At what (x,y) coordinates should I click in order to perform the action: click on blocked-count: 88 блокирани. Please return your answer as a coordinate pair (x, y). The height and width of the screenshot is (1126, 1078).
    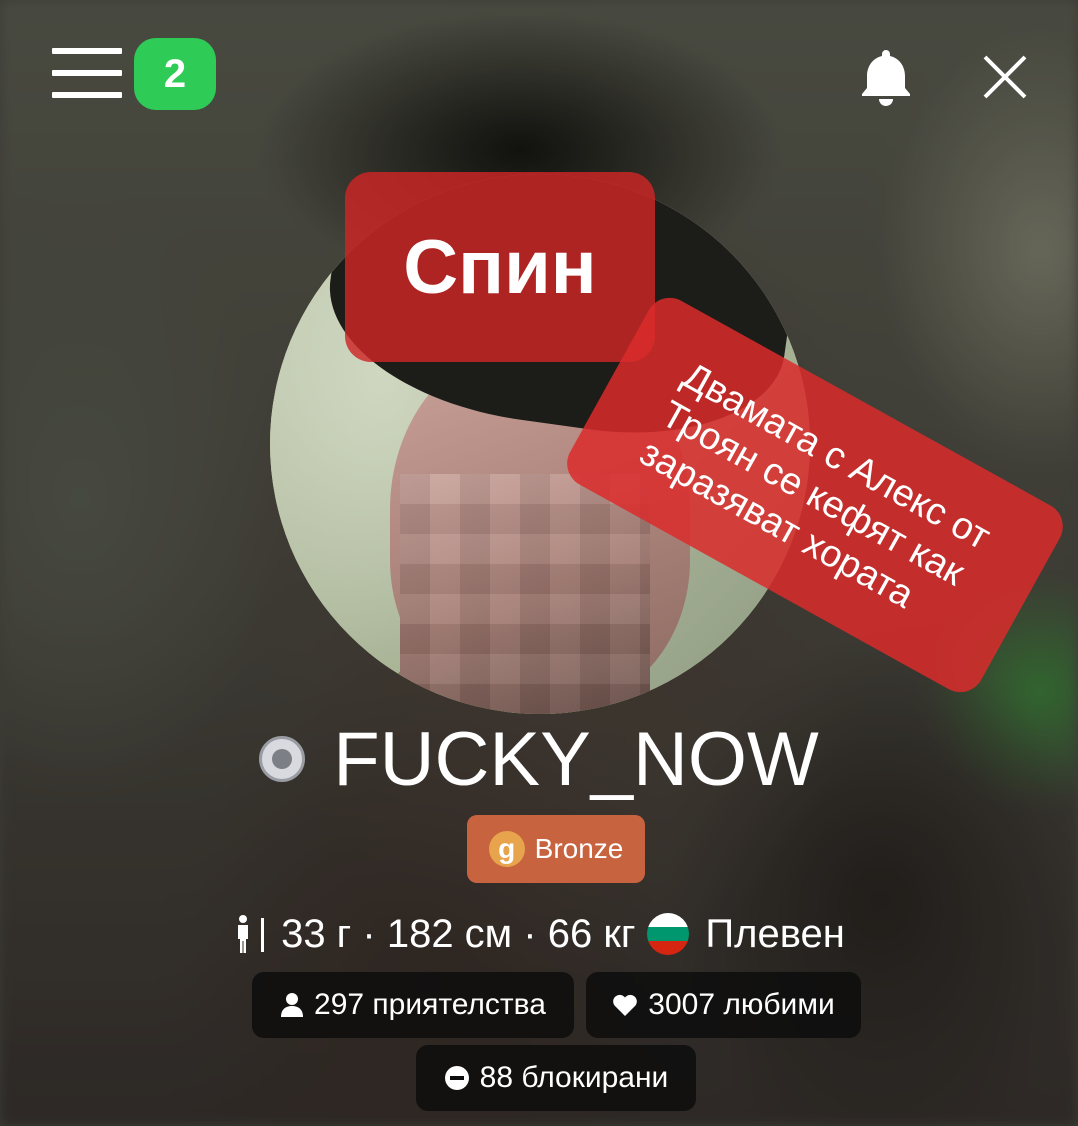
    Looking at the image, I should click on (574, 1077).